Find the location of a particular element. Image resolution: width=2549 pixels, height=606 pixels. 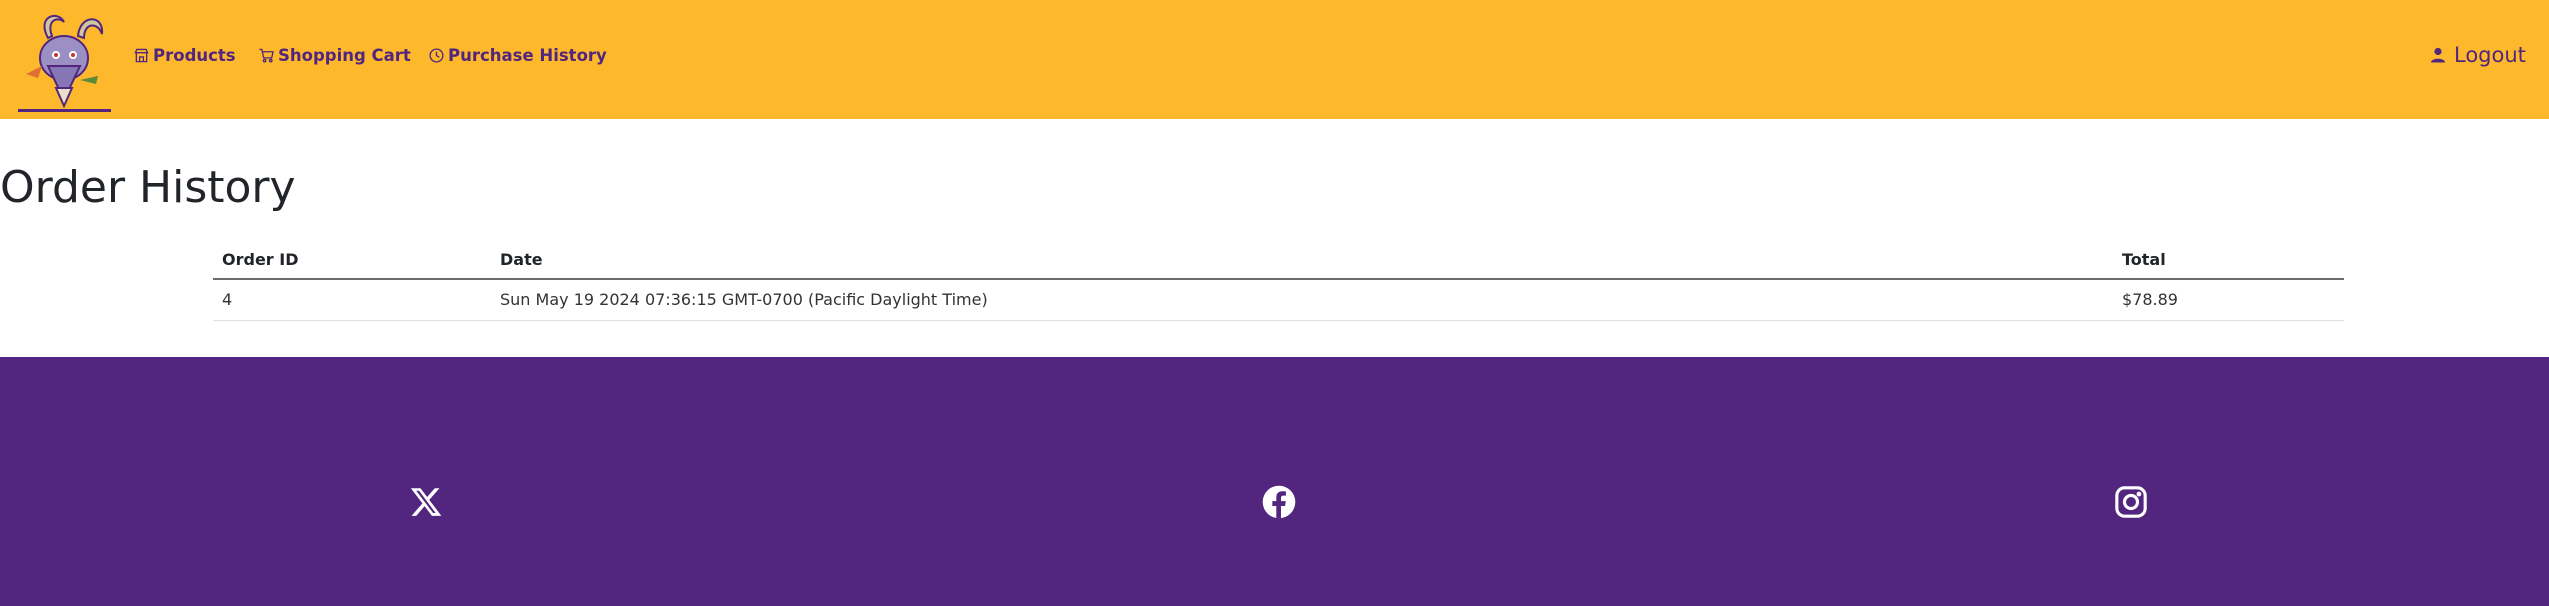

nav-products-link: Products is located at coordinates (185, 55).